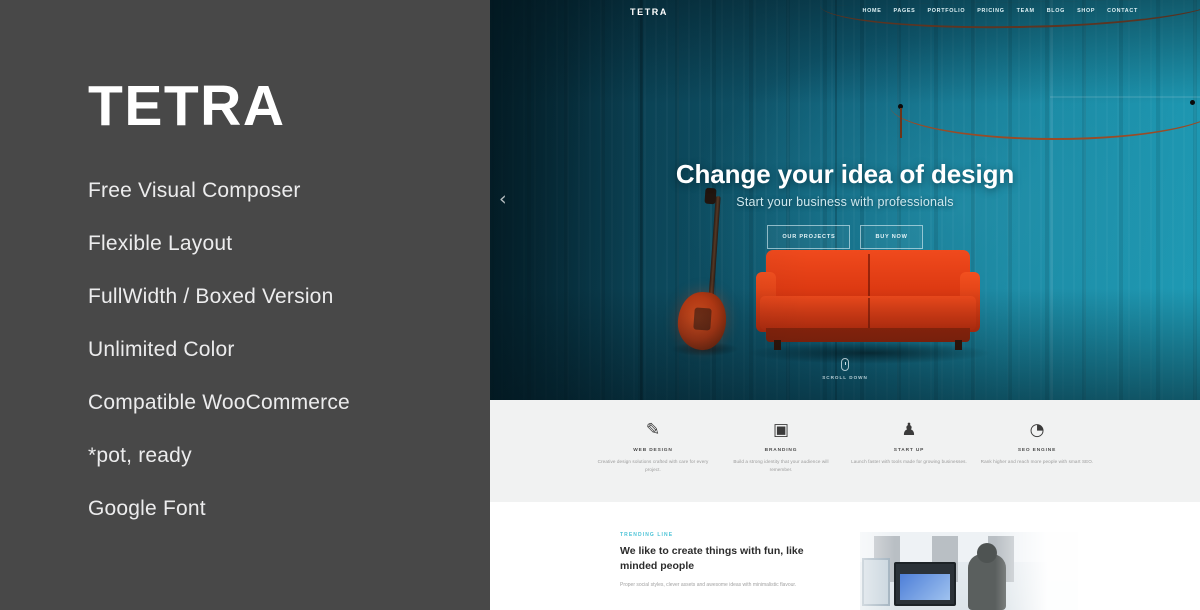  I want to click on content-eyebrow: Trending Line, so click(647, 535).